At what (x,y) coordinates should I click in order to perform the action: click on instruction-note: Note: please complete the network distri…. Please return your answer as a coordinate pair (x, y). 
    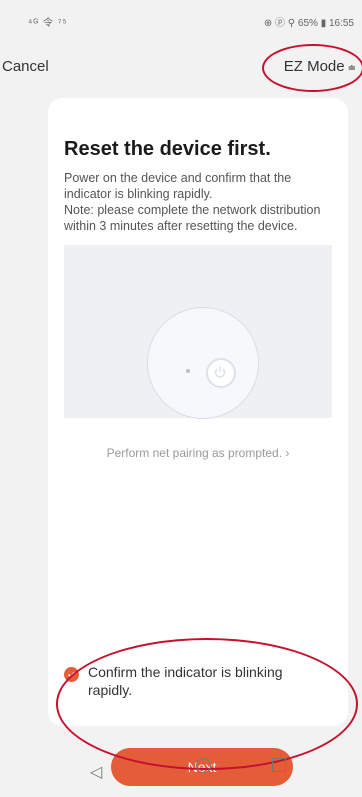
    Looking at the image, I should click on (192, 218).